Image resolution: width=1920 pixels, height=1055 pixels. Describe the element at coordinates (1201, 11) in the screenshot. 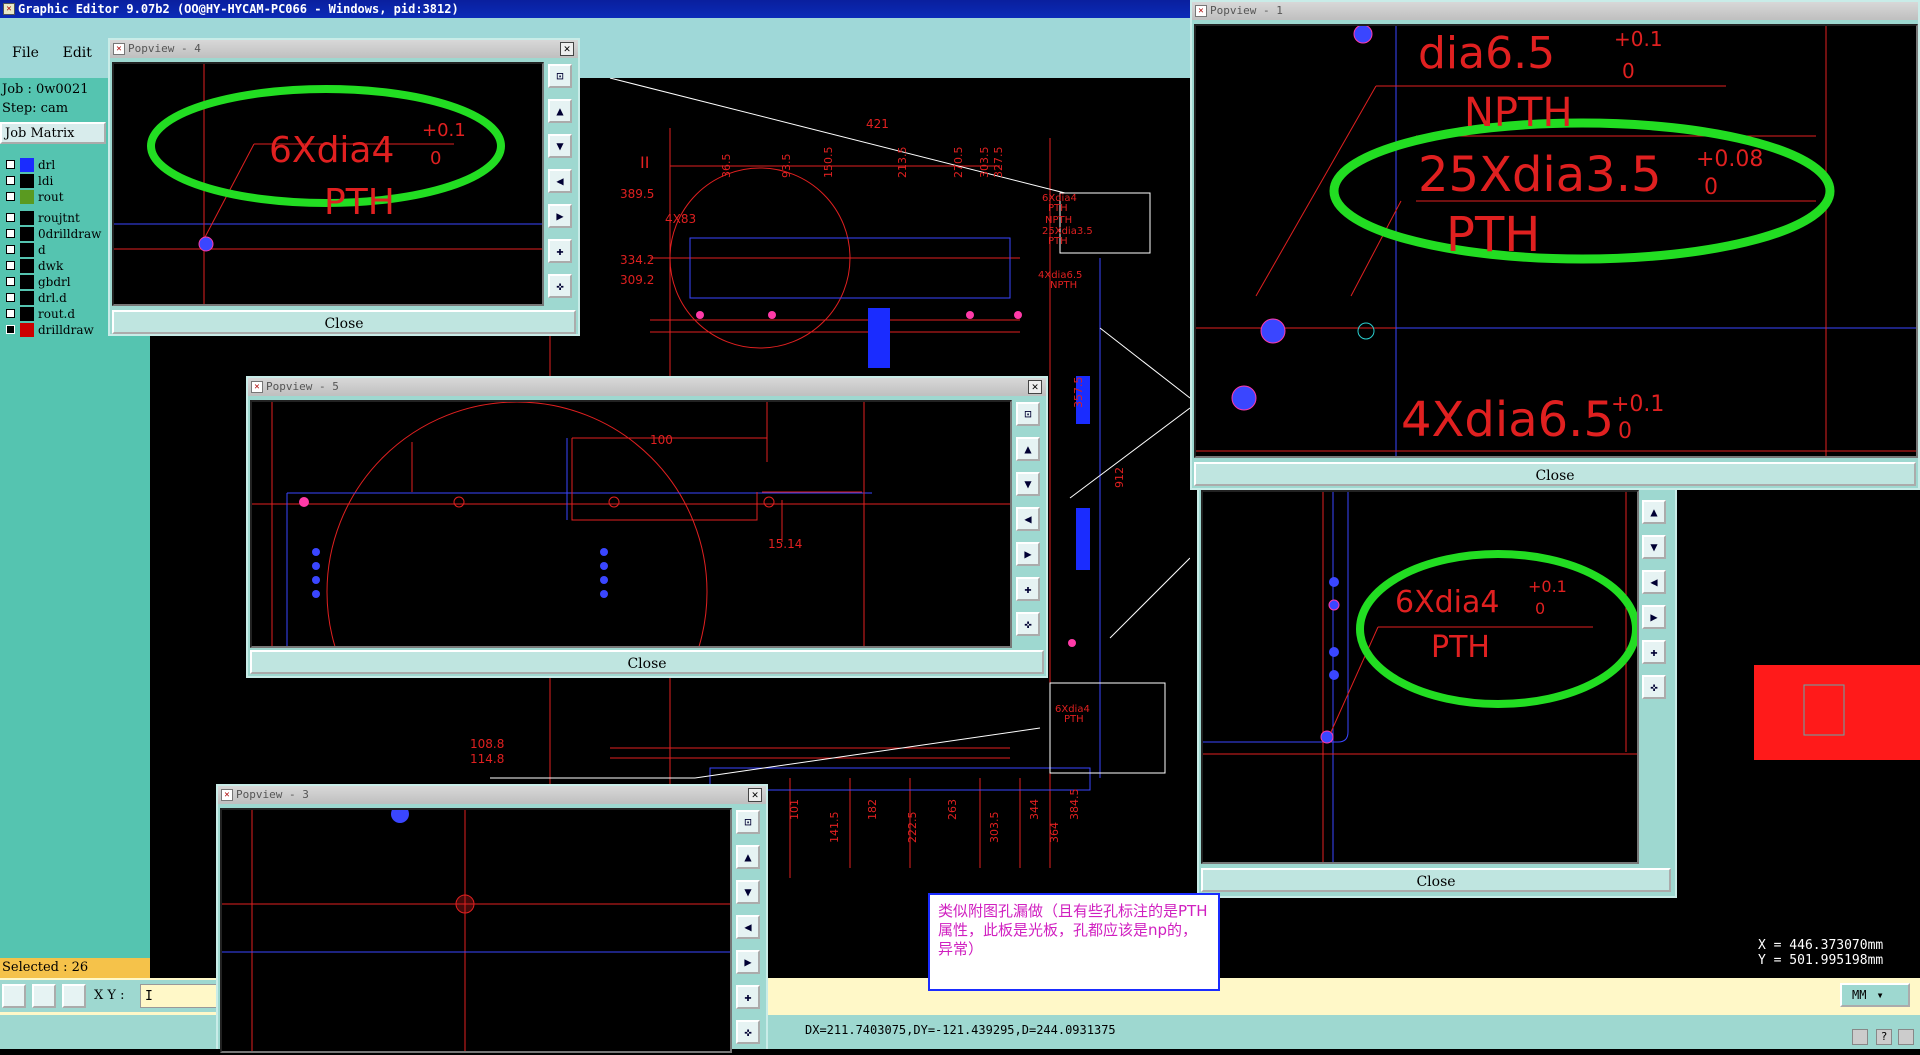

I see `window-icon: ✕` at that location.